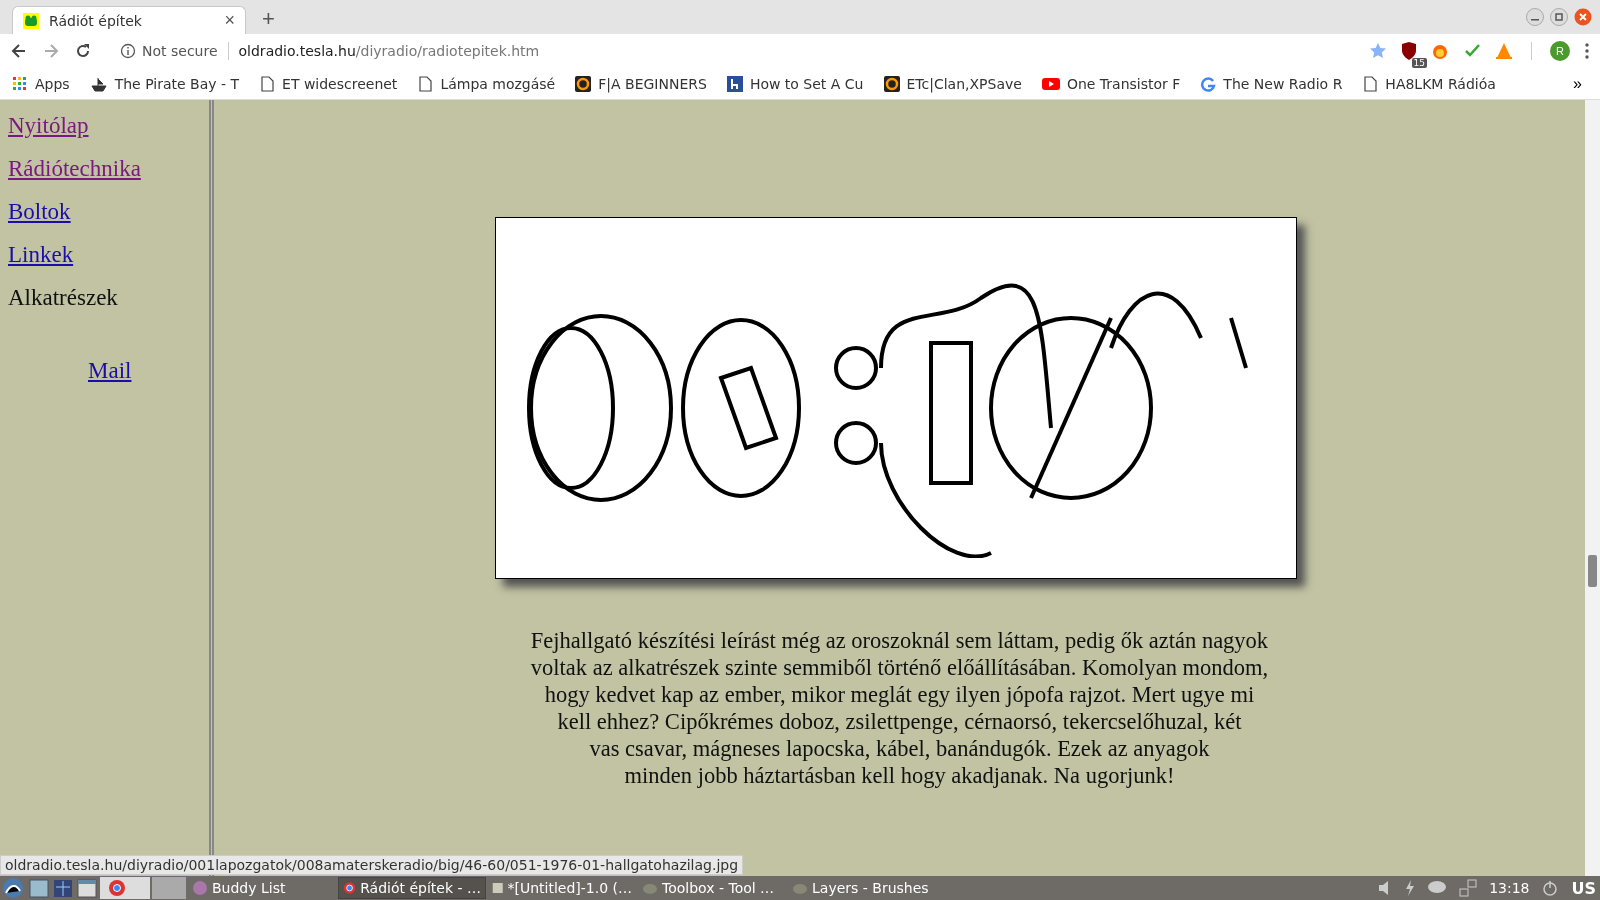  Describe the element at coordinates (20, 83) in the screenshot. I see `apps-grid-icon` at that location.